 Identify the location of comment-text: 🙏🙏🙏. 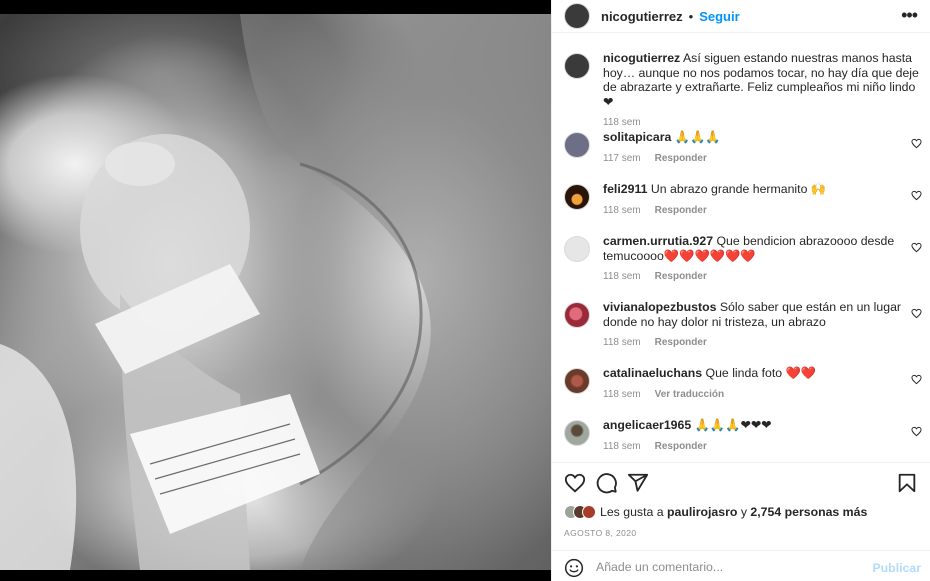
(697, 137).